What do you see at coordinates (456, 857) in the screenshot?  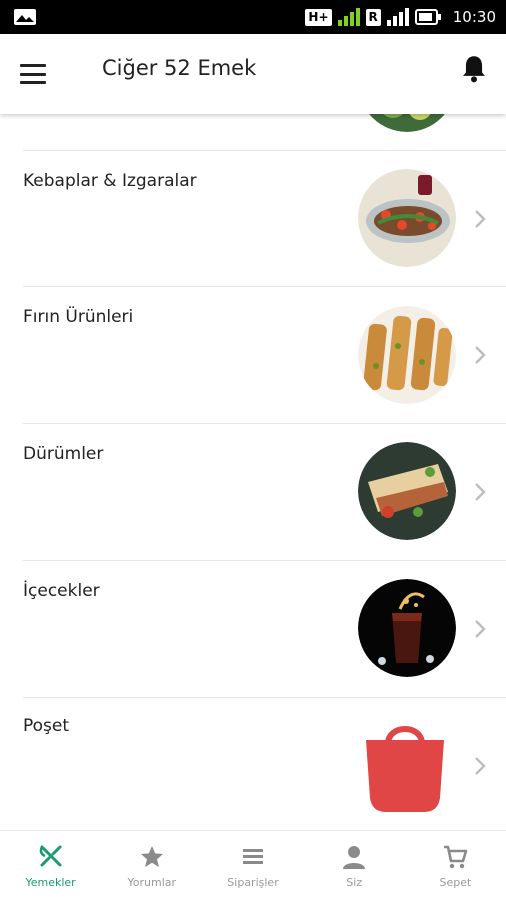 I see `cart-icon` at bounding box center [456, 857].